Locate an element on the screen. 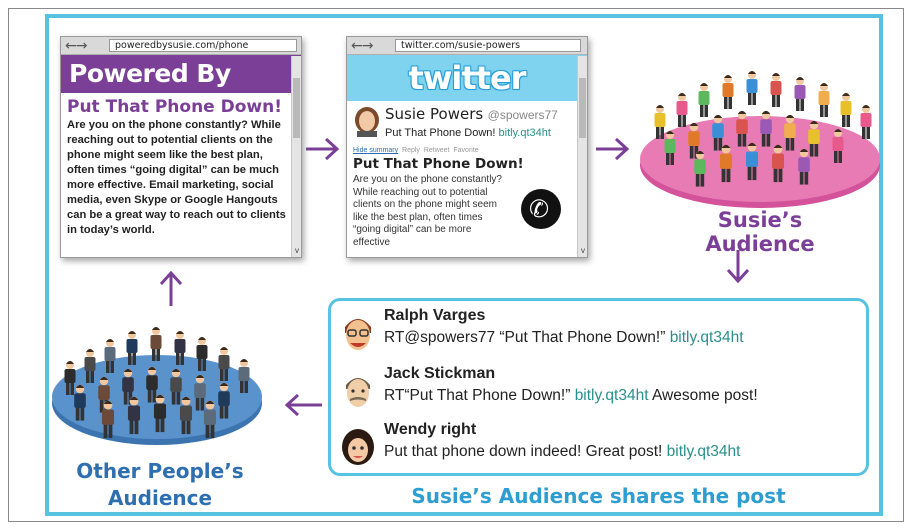  blog-address-bar: ←→ poweredbysusie.com/phone is located at coordinates (181, 46).